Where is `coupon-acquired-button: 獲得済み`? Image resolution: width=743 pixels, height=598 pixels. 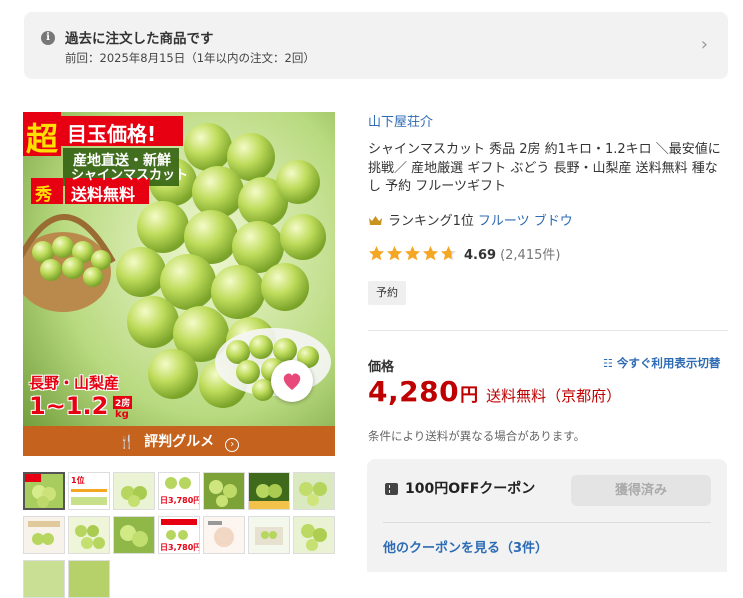
coupon-acquired-button: 獲得済み is located at coordinates (641, 490).